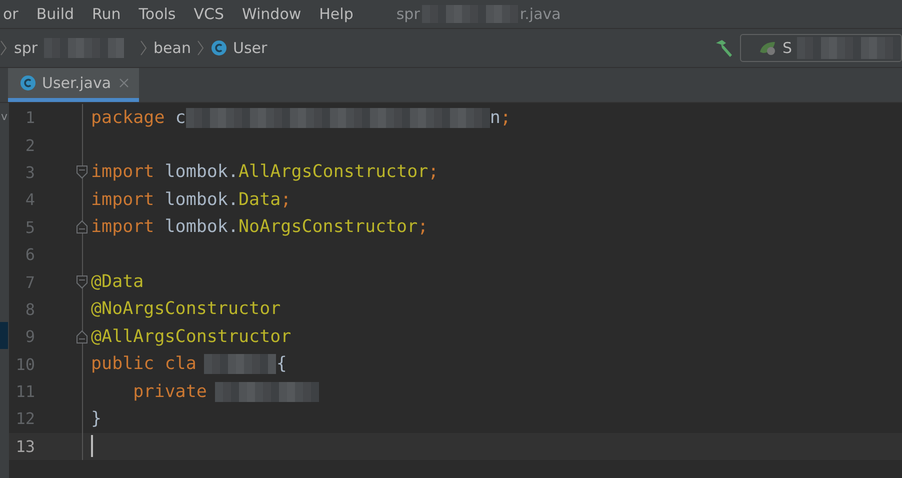  What do you see at coordinates (4, 116) in the screenshot?
I see `panel-text: v` at bounding box center [4, 116].